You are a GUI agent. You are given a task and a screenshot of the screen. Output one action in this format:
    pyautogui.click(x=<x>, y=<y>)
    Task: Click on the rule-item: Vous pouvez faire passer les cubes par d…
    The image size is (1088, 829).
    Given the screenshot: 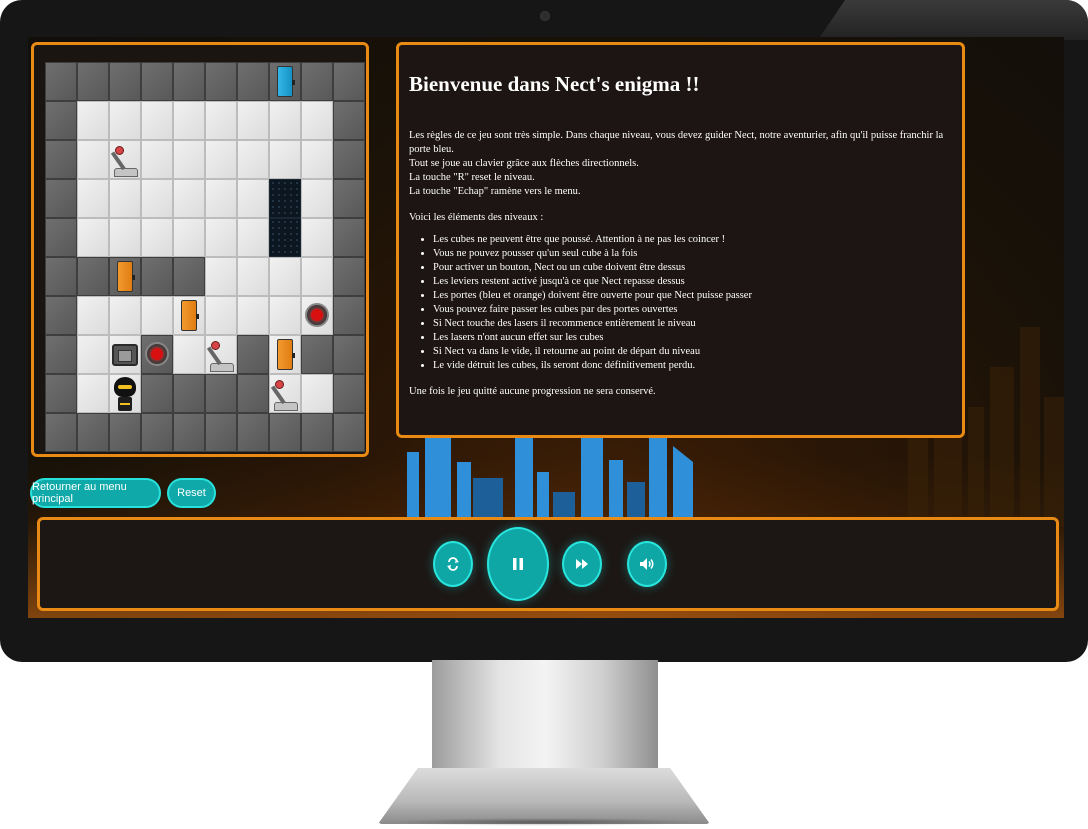 What is the action you would take?
    pyautogui.click(x=692, y=310)
    